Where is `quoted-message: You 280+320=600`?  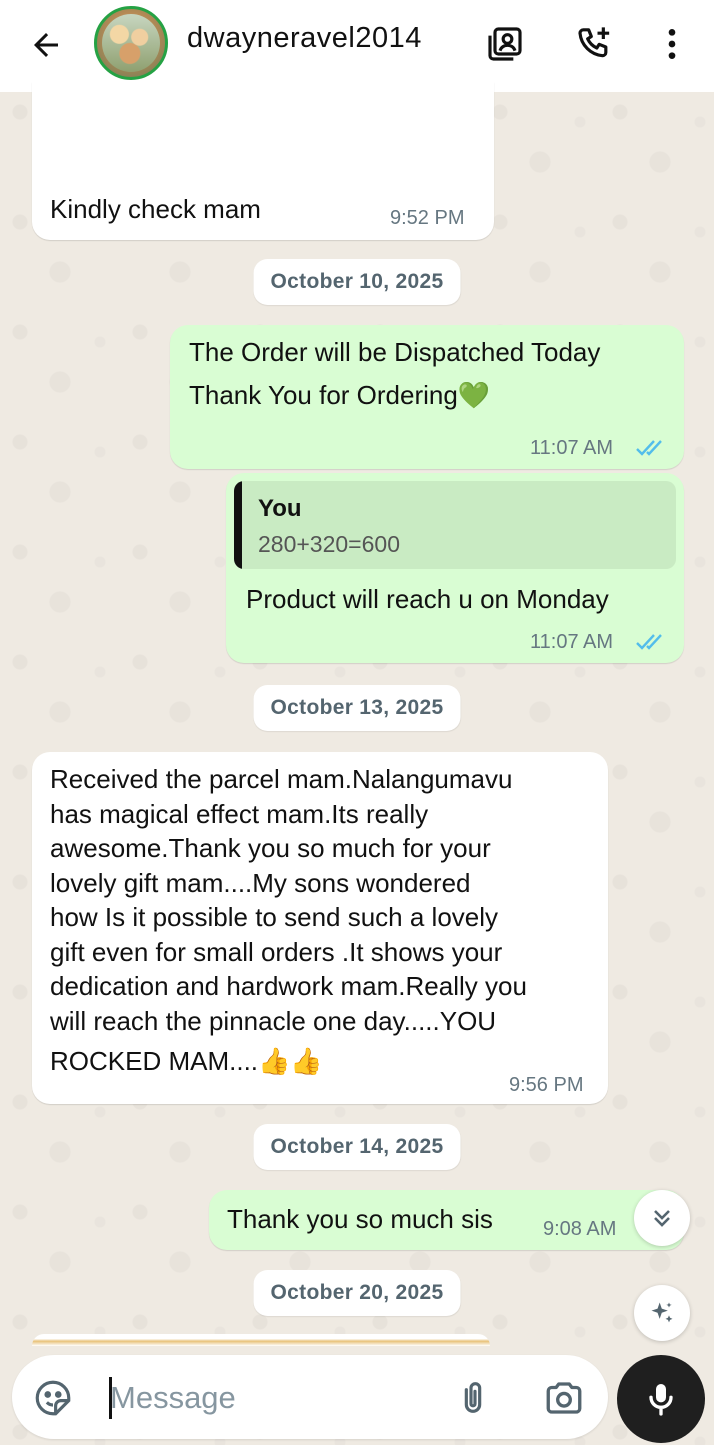
quoted-message: You 280+320=600 is located at coordinates (455, 525).